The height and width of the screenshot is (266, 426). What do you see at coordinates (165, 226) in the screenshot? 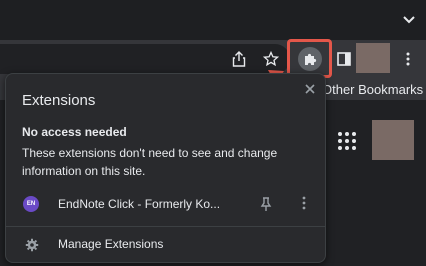
I see `divider` at bounding box center [165, 226].